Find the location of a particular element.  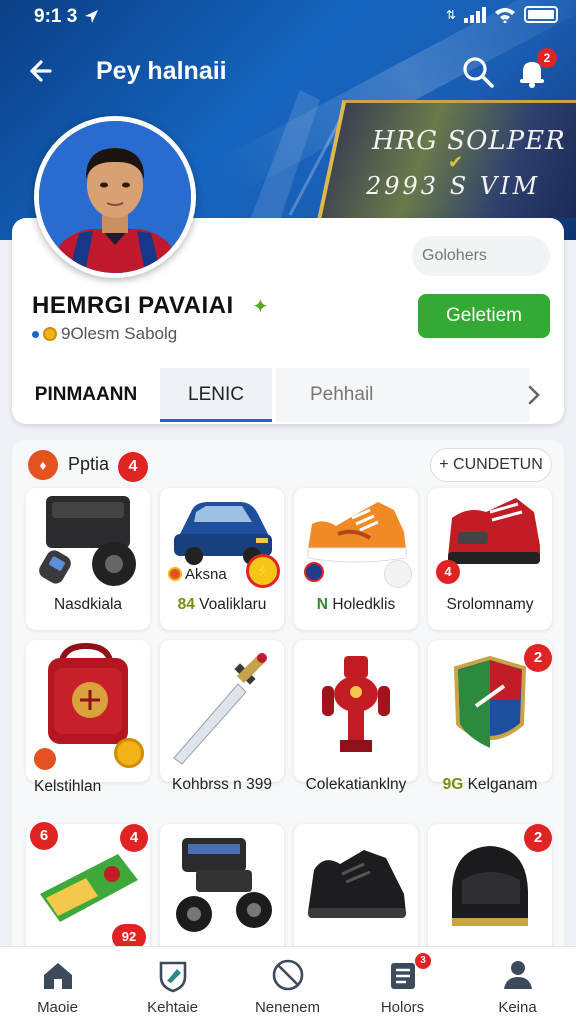

item-label: Srolomnamy is located at coordinates (490, 604).